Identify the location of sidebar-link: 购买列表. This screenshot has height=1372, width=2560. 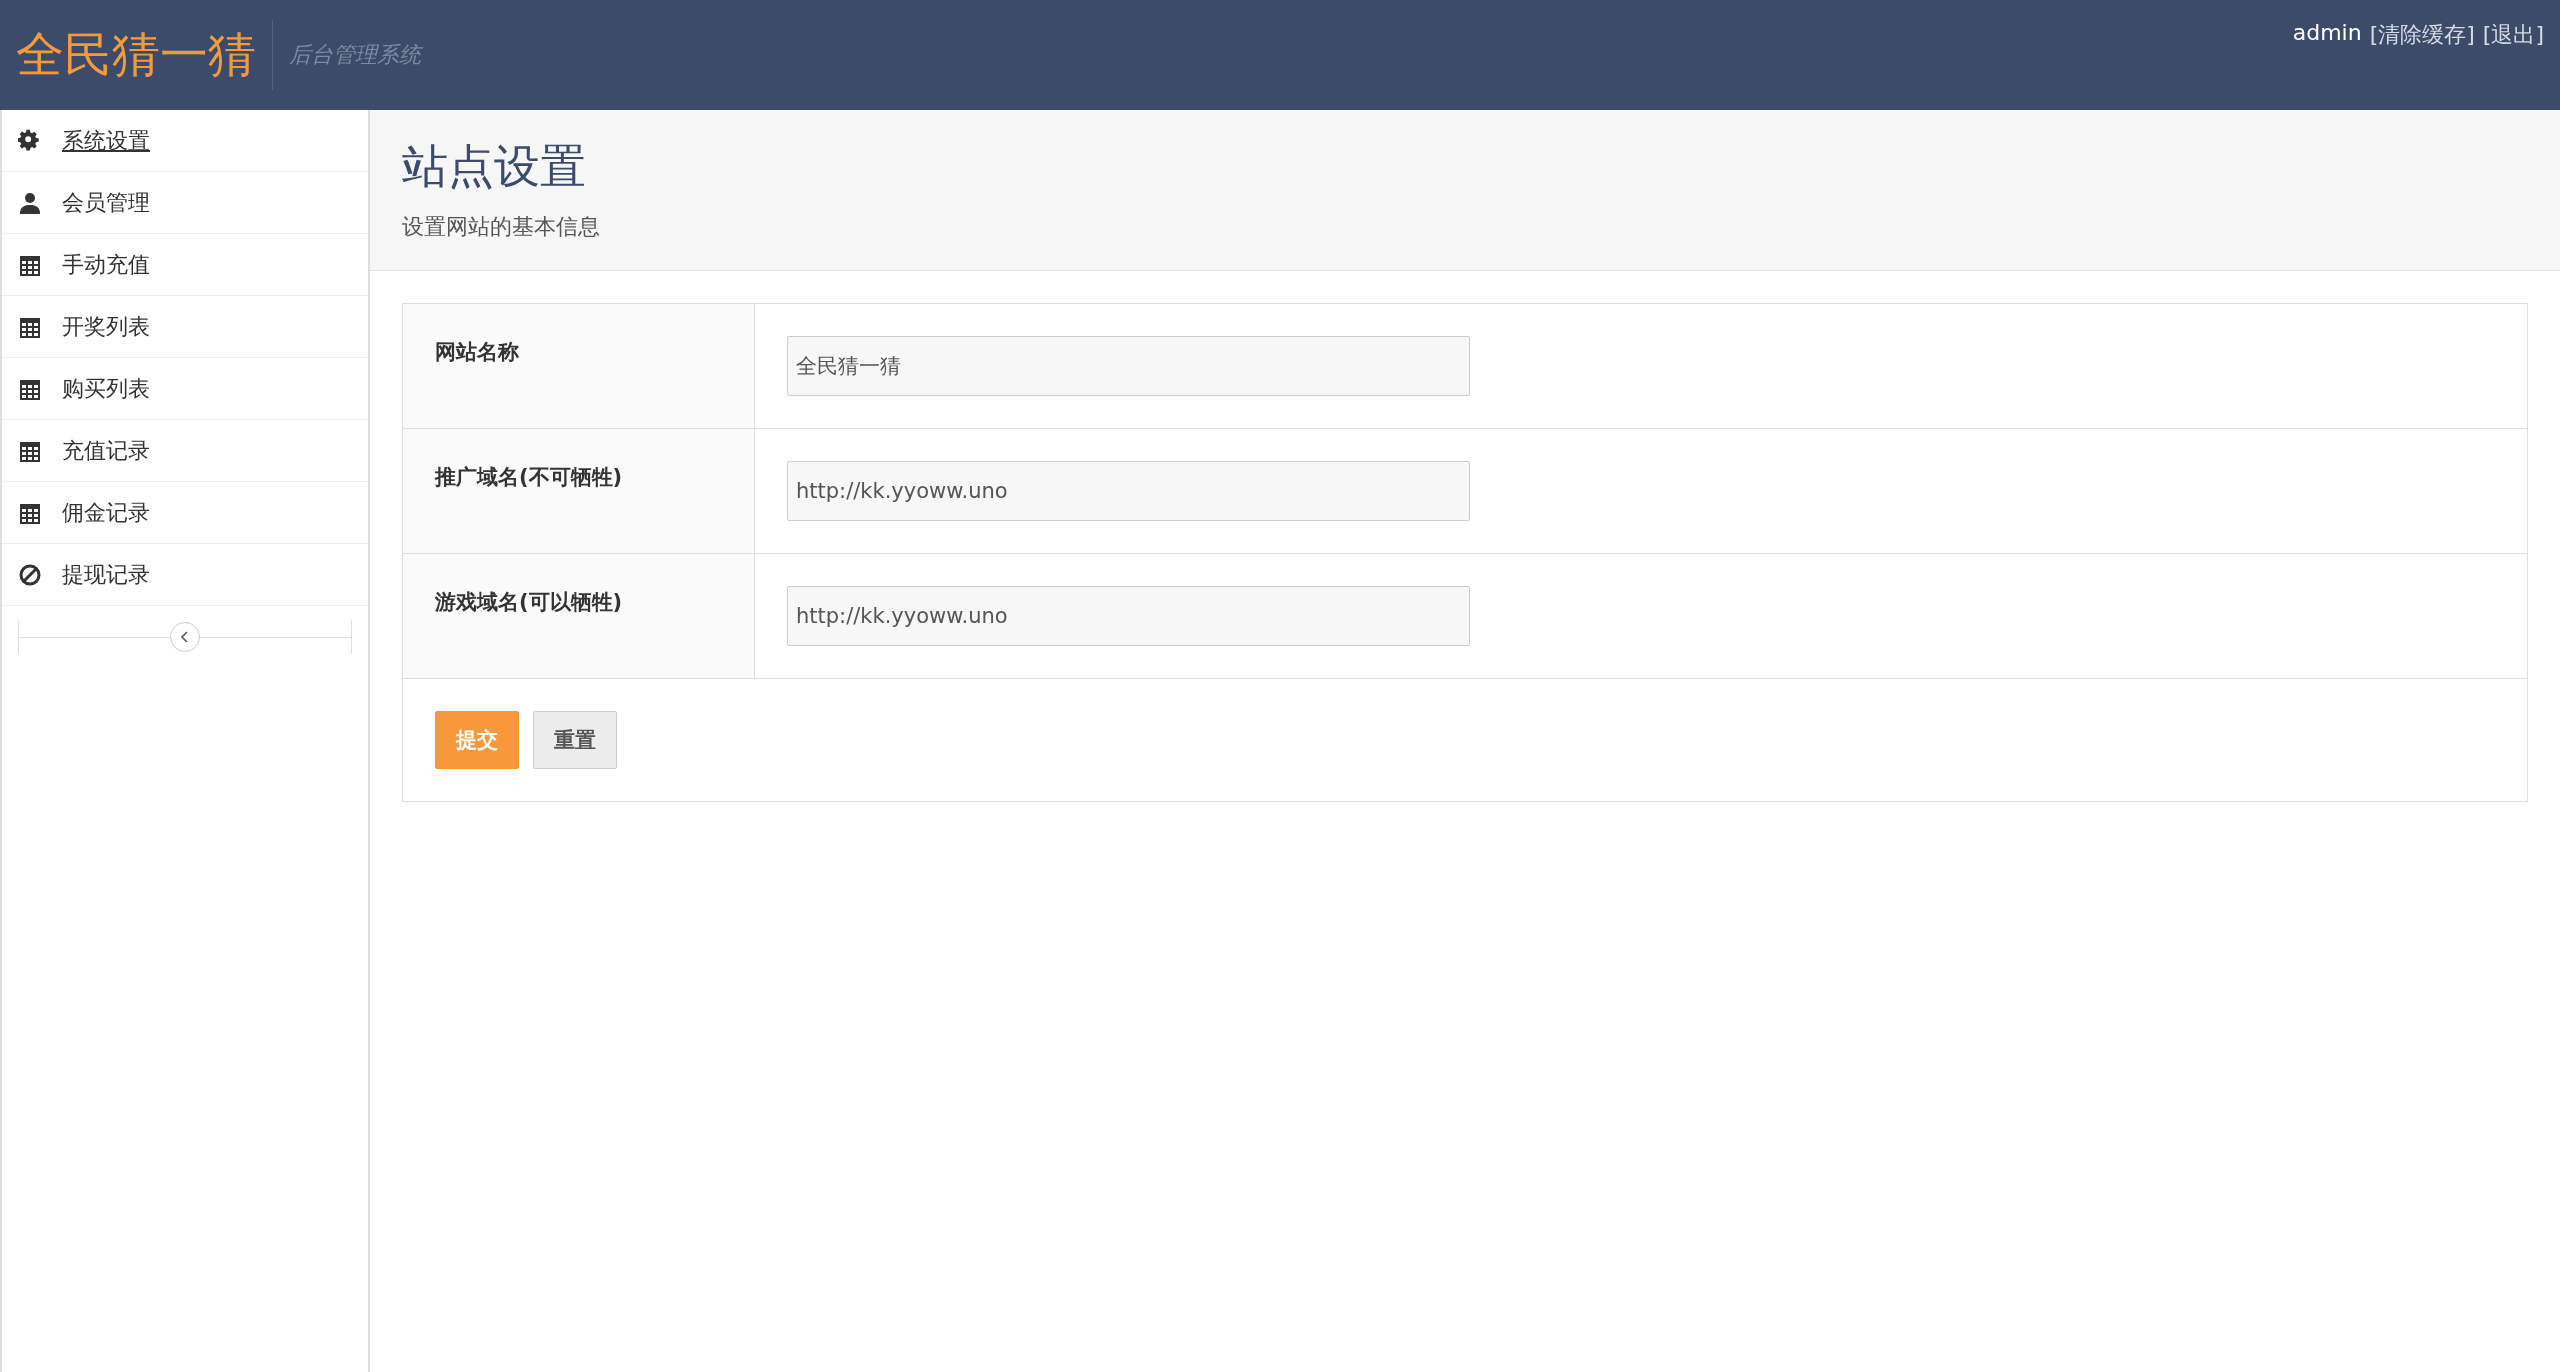
(106, 388).